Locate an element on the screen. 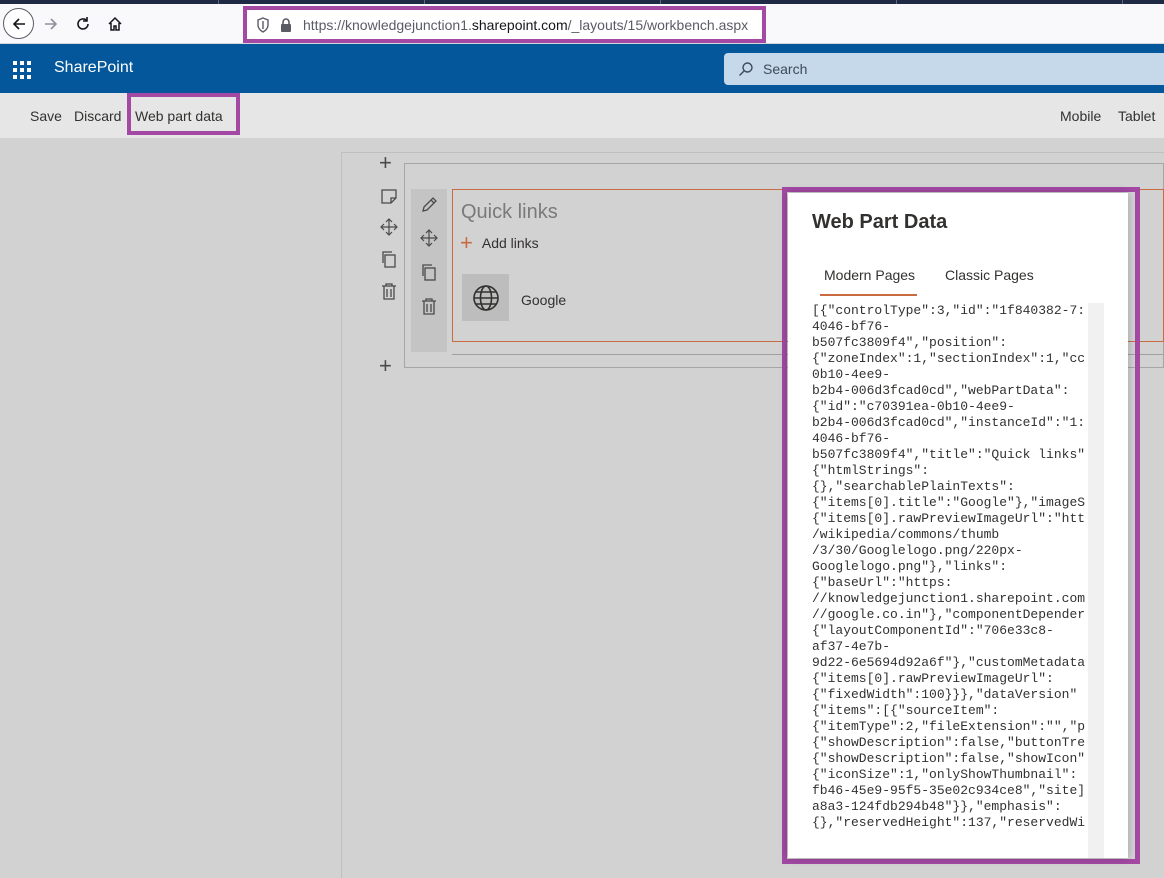 The height and width of the screenshot is (878, 1164). json-line: b507fc3809f4","position": is located at coordinates (910, 342).